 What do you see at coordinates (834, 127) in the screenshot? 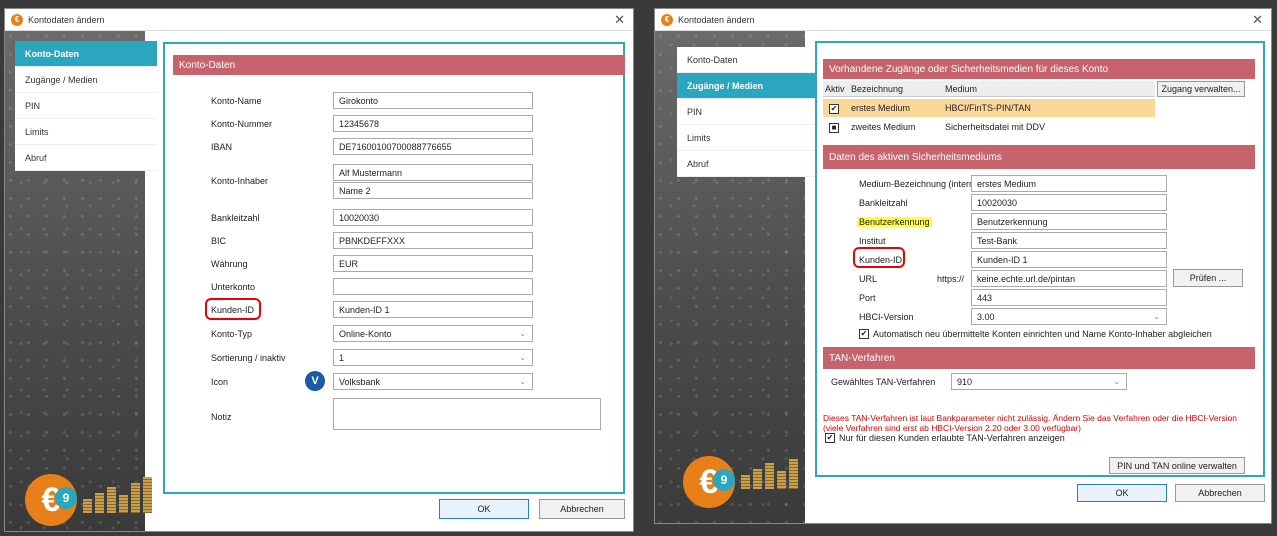
I see `checkbox-partial-icon: ■` at bounding box center [834, 127].